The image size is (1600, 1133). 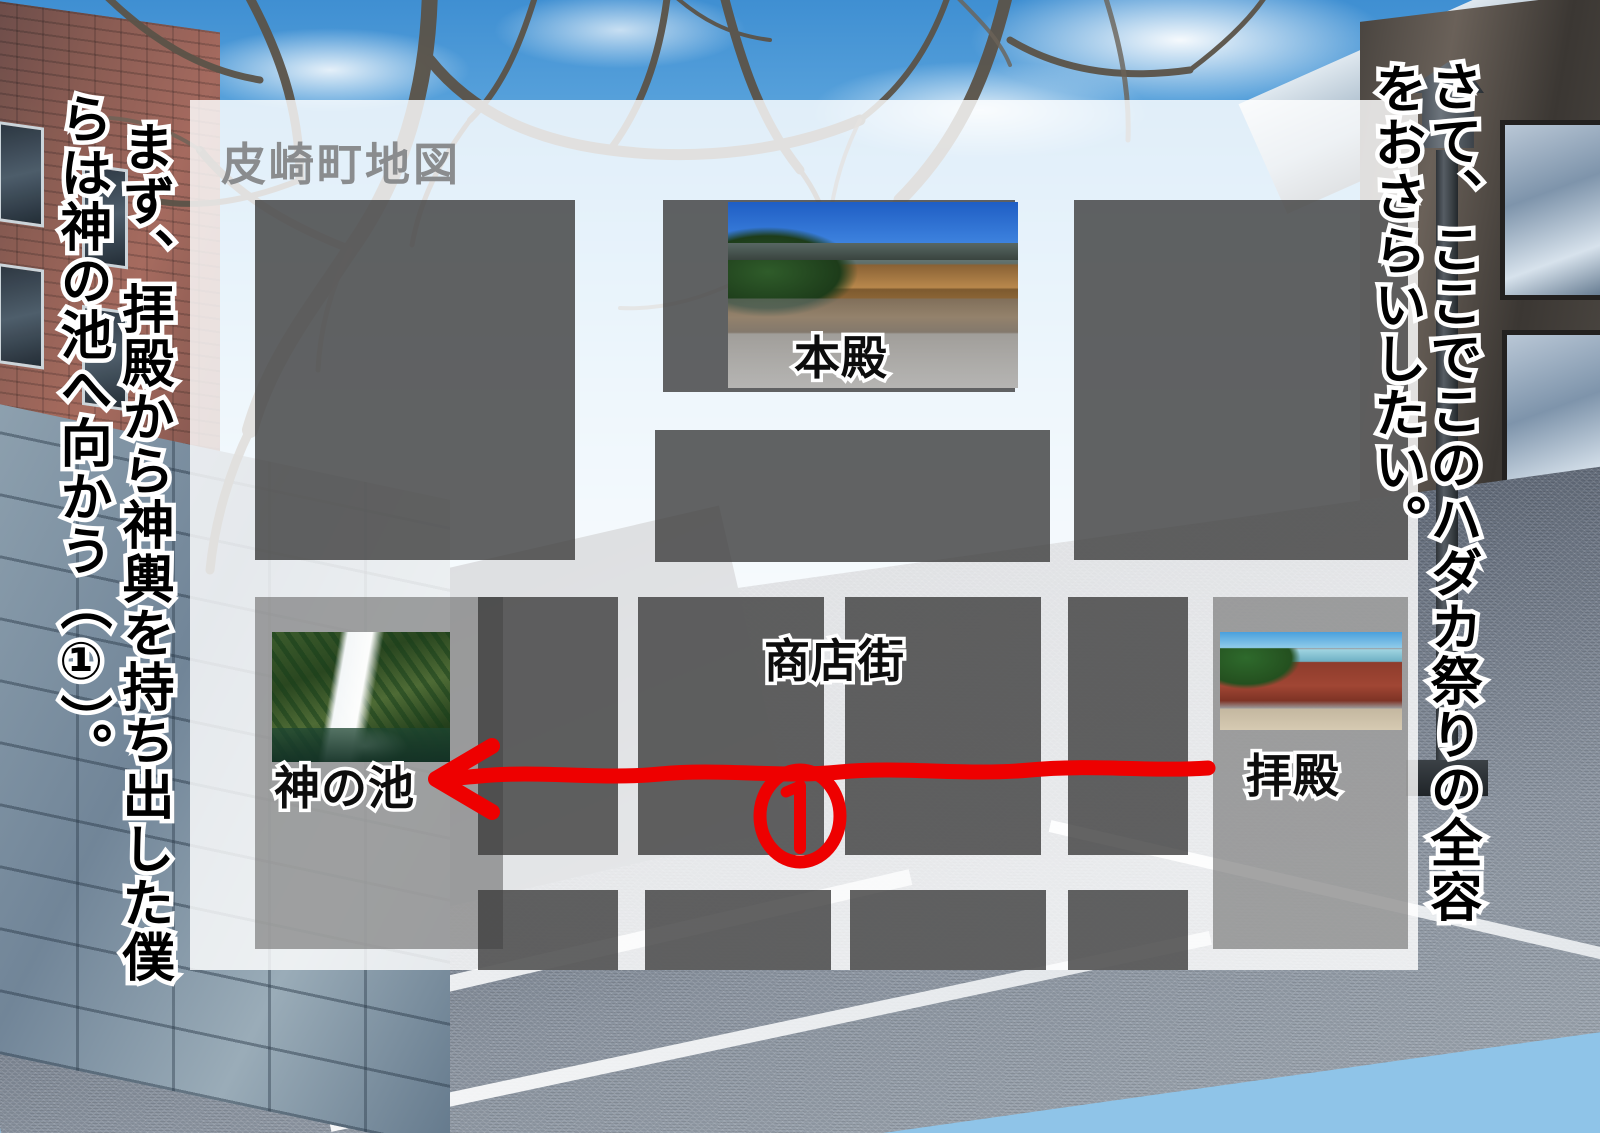 I want to click on narration-right-column-1: さて、ここでこのハダカ祭りの全容, so click(x=1451, y=492).